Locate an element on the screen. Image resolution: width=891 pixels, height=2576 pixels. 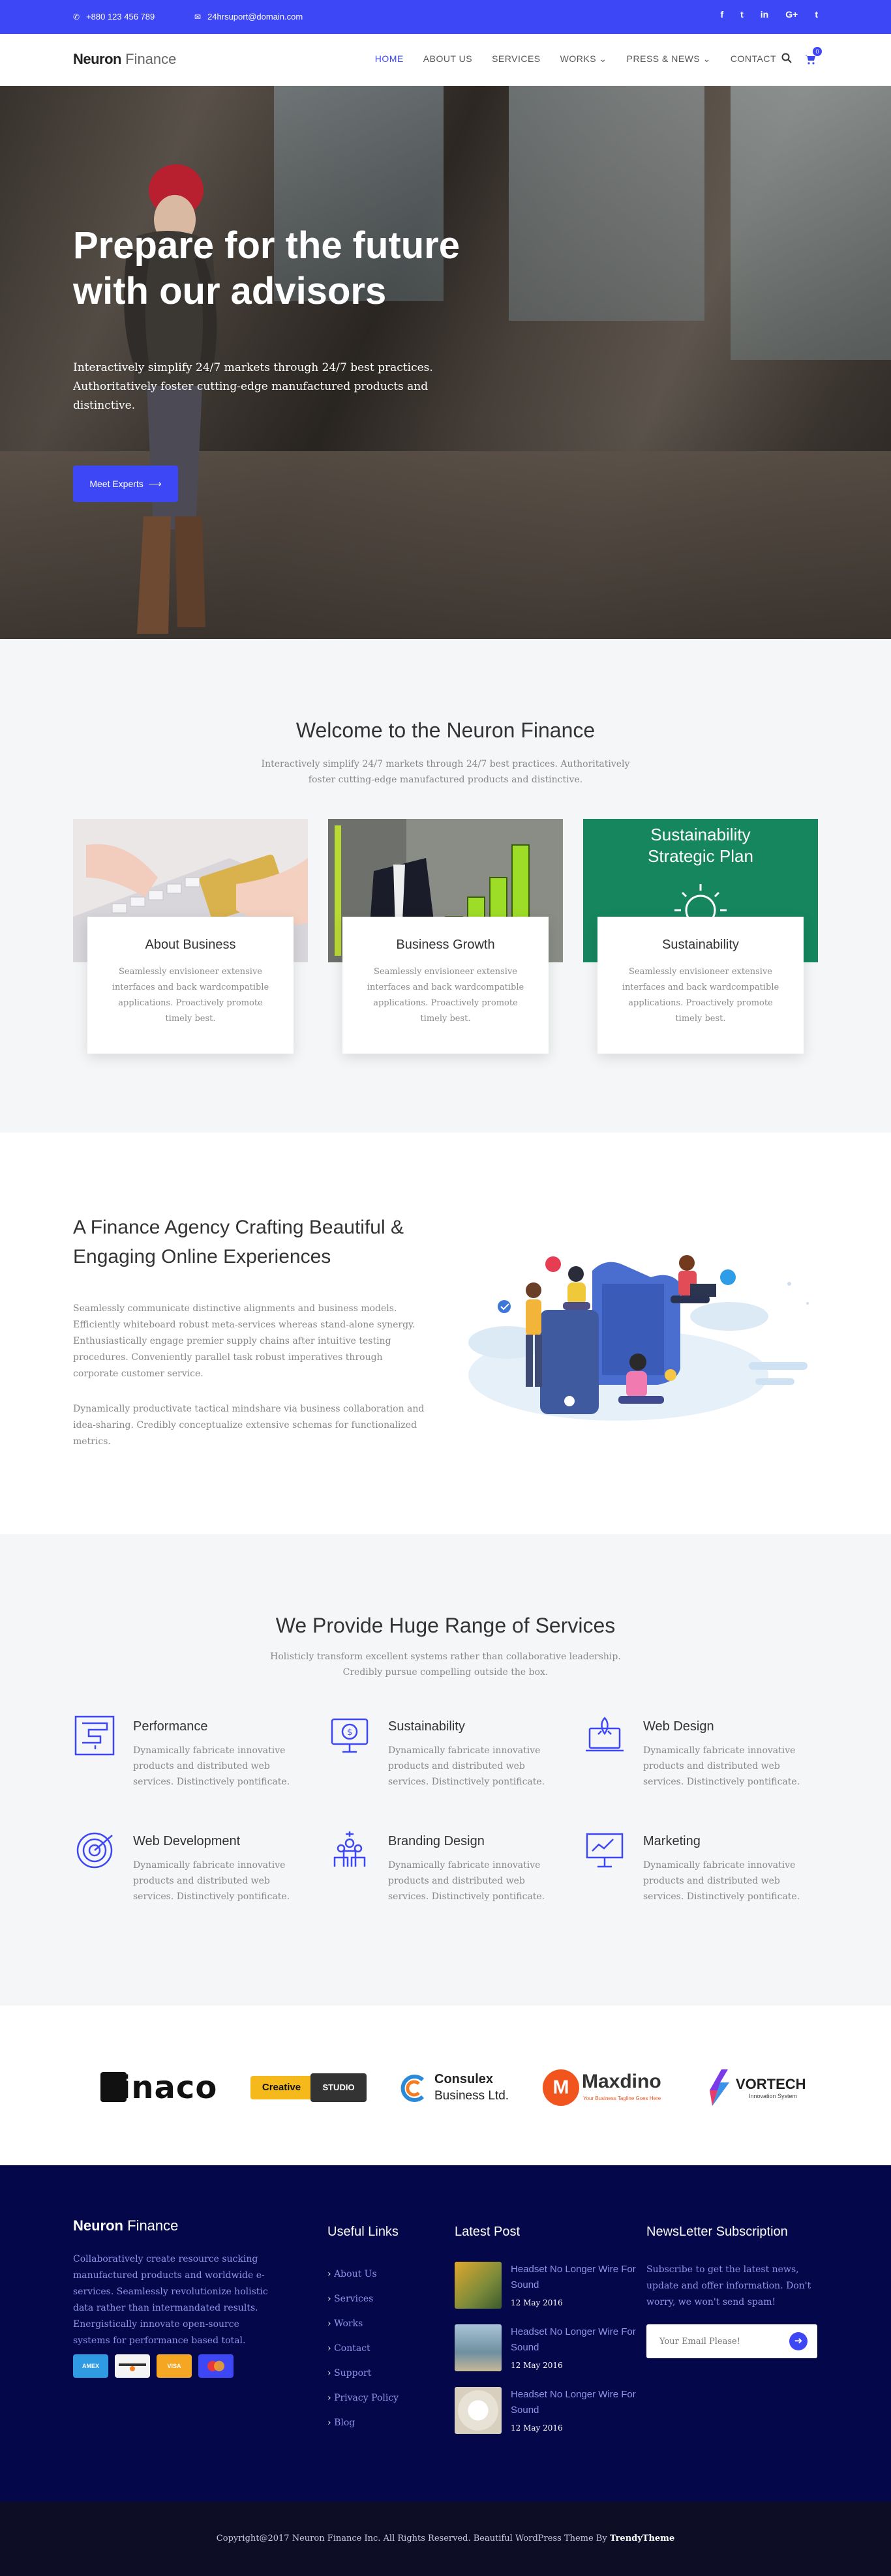
nav-item-press-label: PRESS & NEWS is located at coordinates (663, 58).